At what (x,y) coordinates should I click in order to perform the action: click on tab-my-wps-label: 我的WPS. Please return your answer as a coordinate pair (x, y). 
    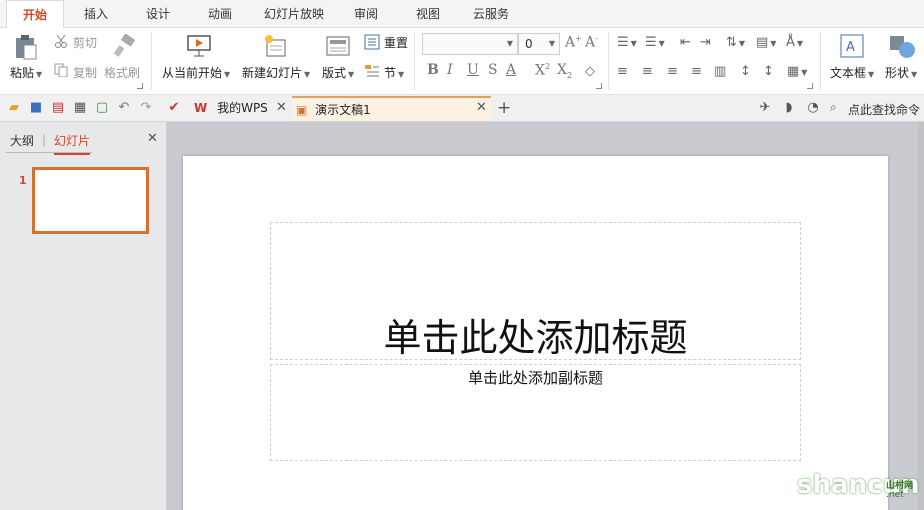
    Looking at the image, I should click on (242, 108).